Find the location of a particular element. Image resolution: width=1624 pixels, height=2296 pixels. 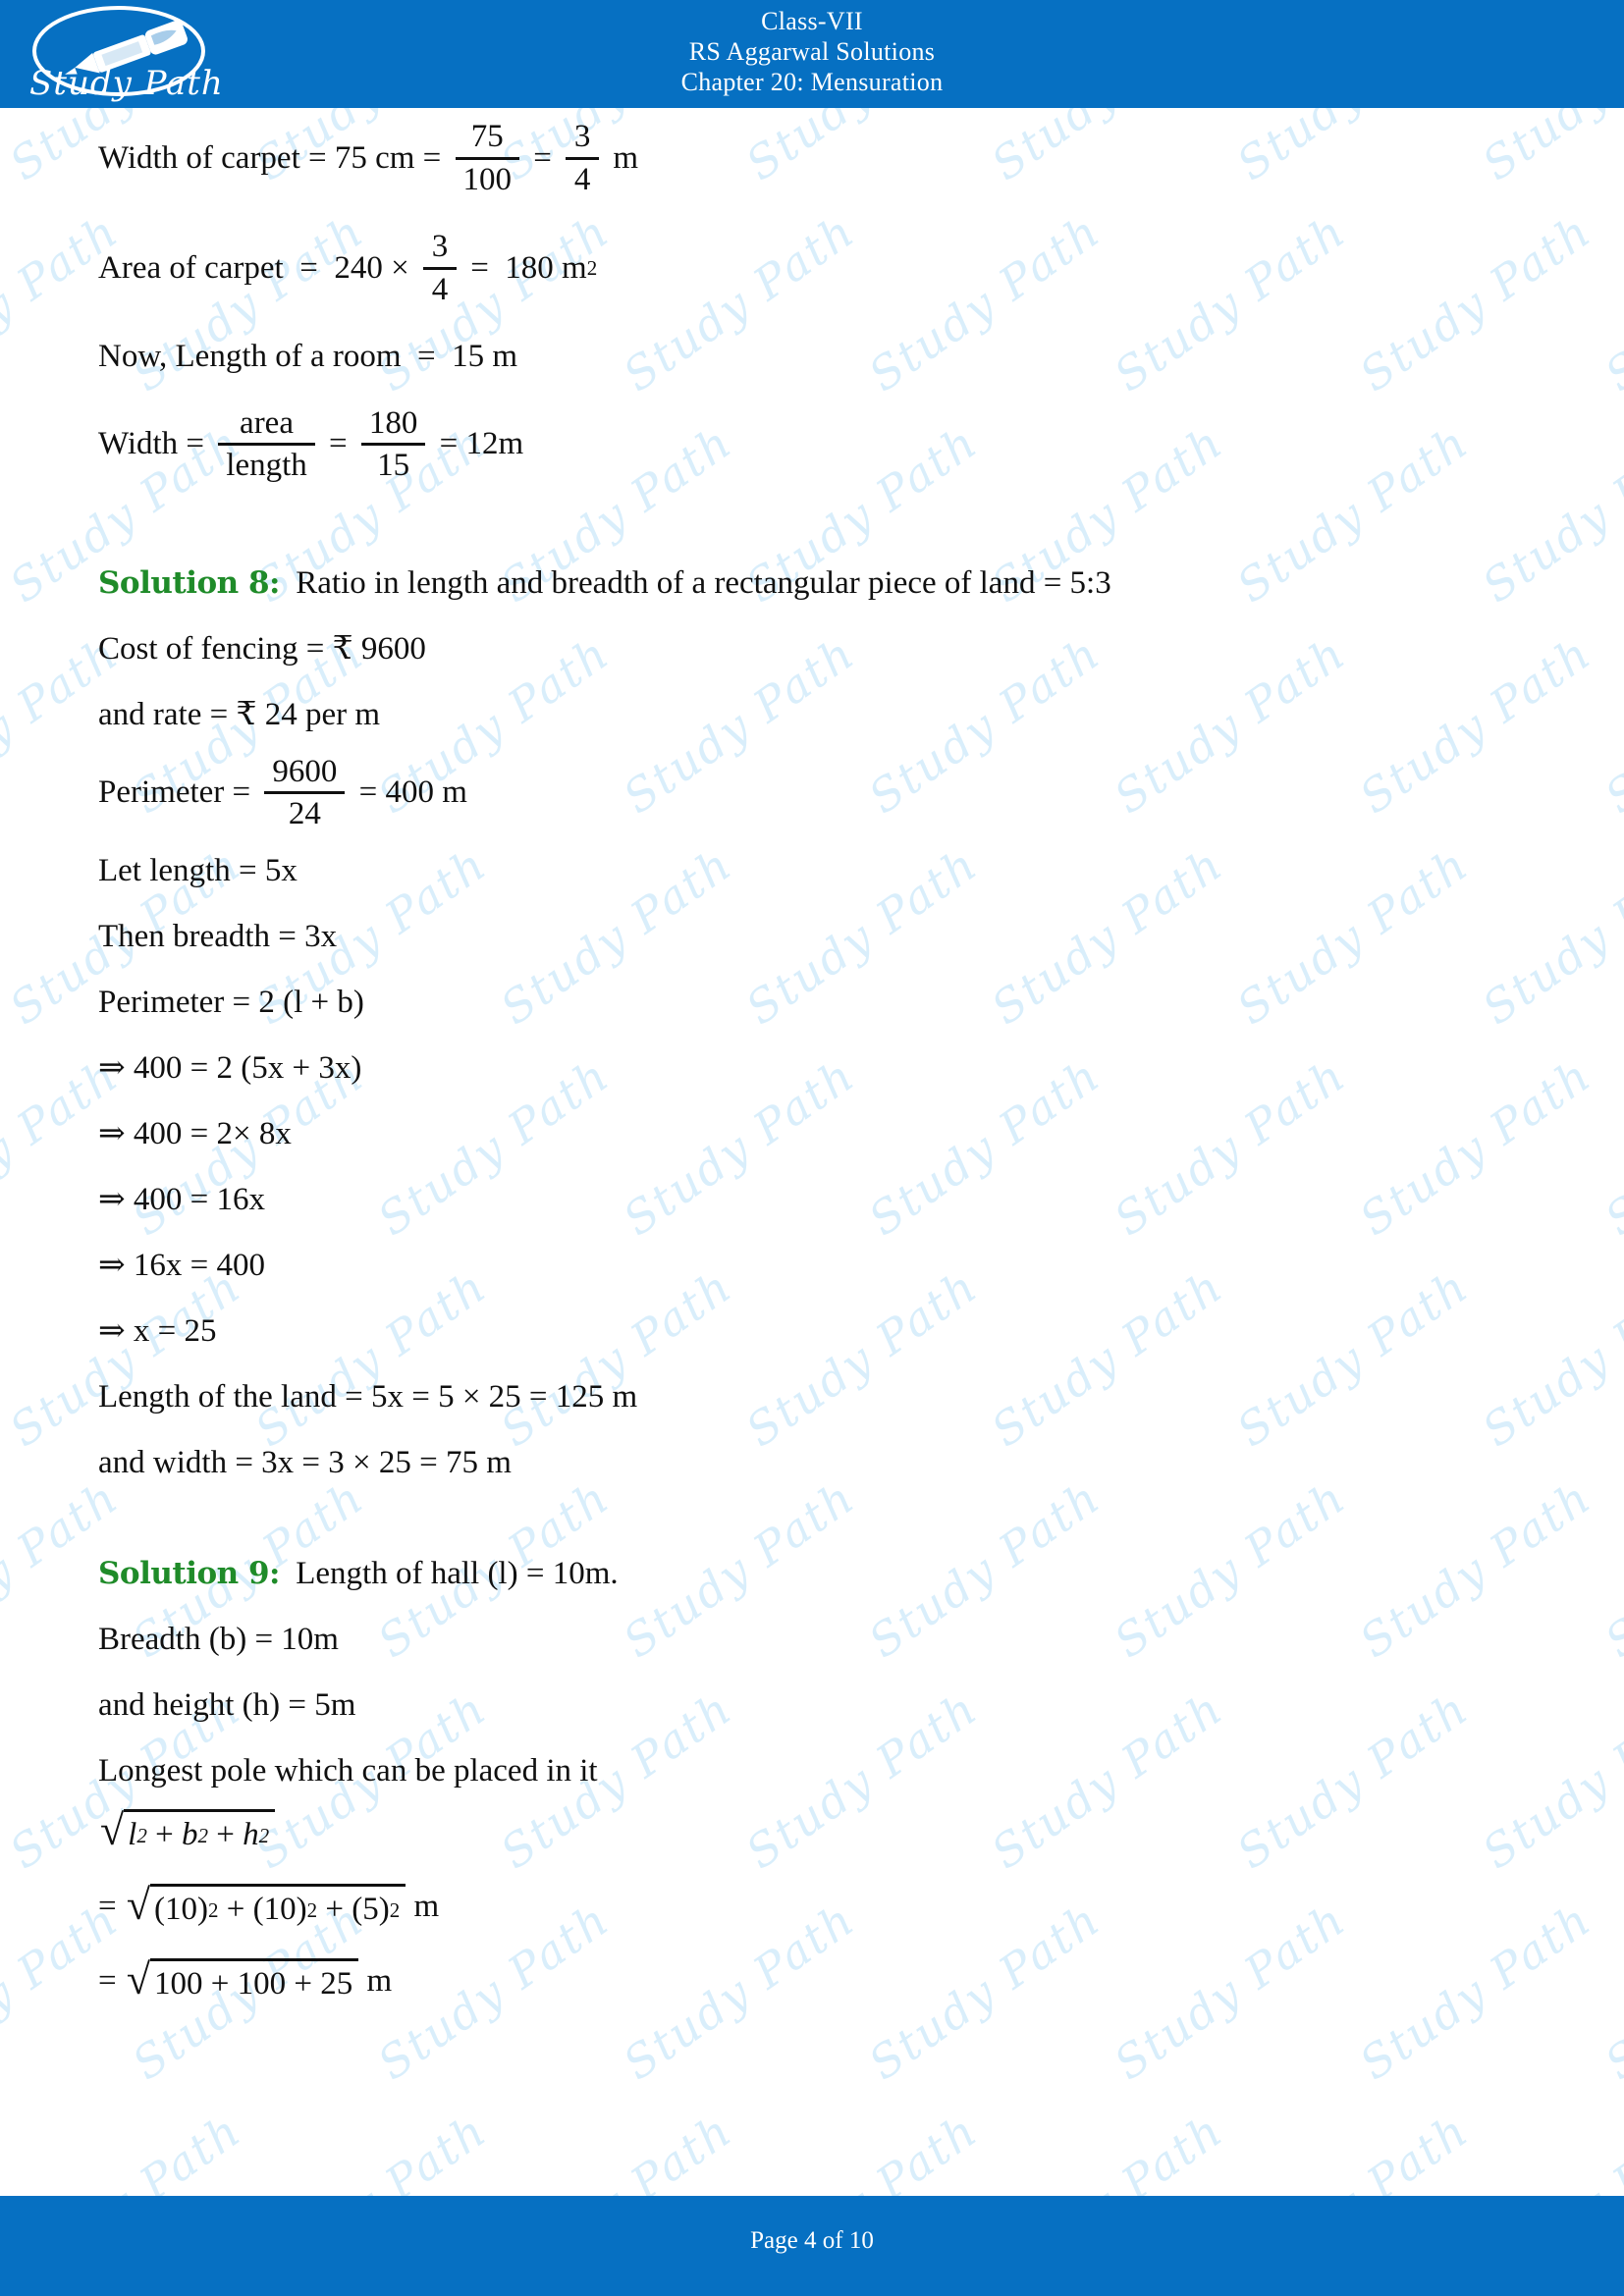

line-length-of-room: Now, Length of a room = 15 m is located at coordinates (824, 356).